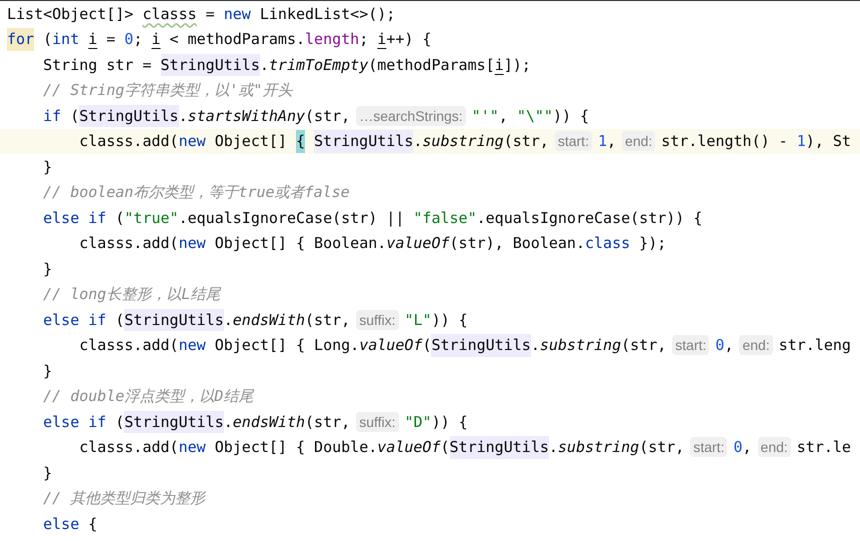 Image resolution: width=860 pixels, height=541 pixels. What do you see at coordinates (418, 320) in the screenshot?
I see `string-literal: "L"` at bounding box center [418, 320].